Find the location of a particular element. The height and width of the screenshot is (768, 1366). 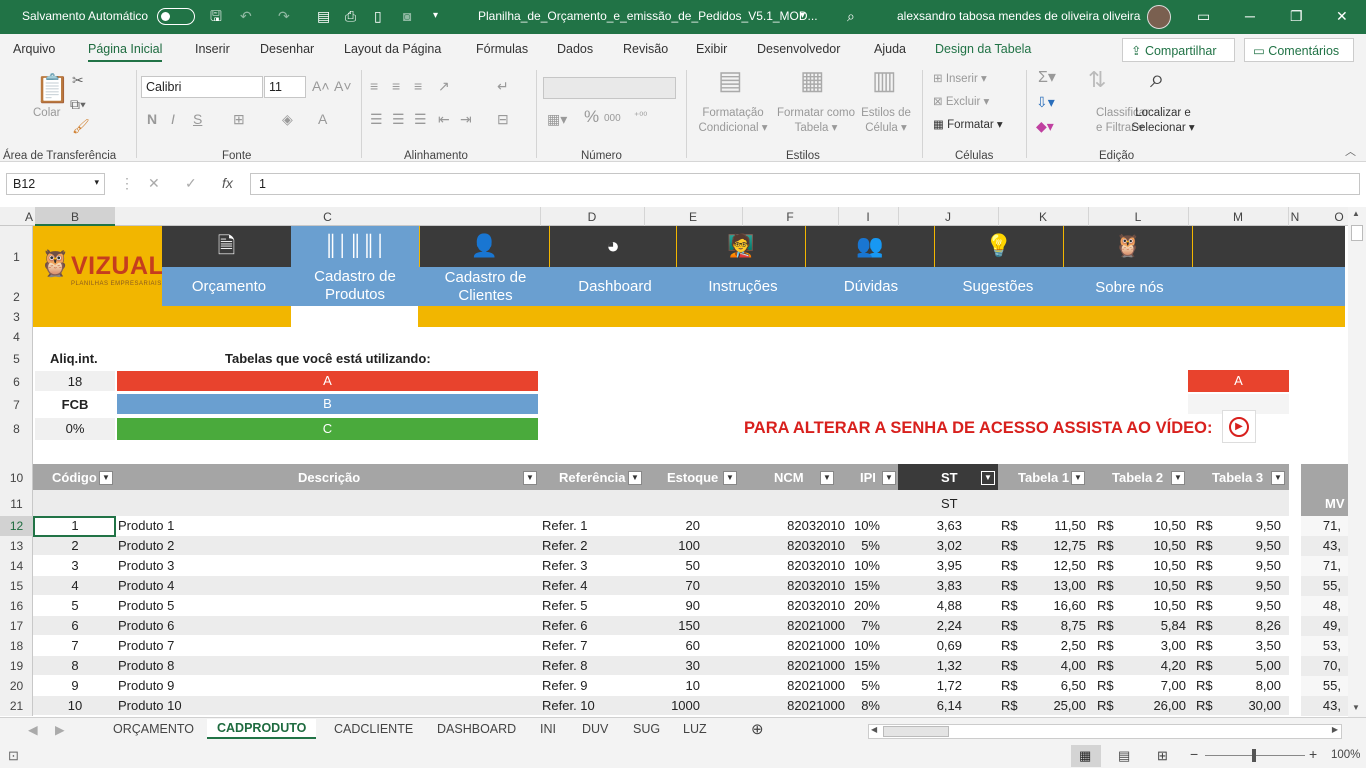

scroll-down-icon: ▼ is located at coordinates (1356, 707).